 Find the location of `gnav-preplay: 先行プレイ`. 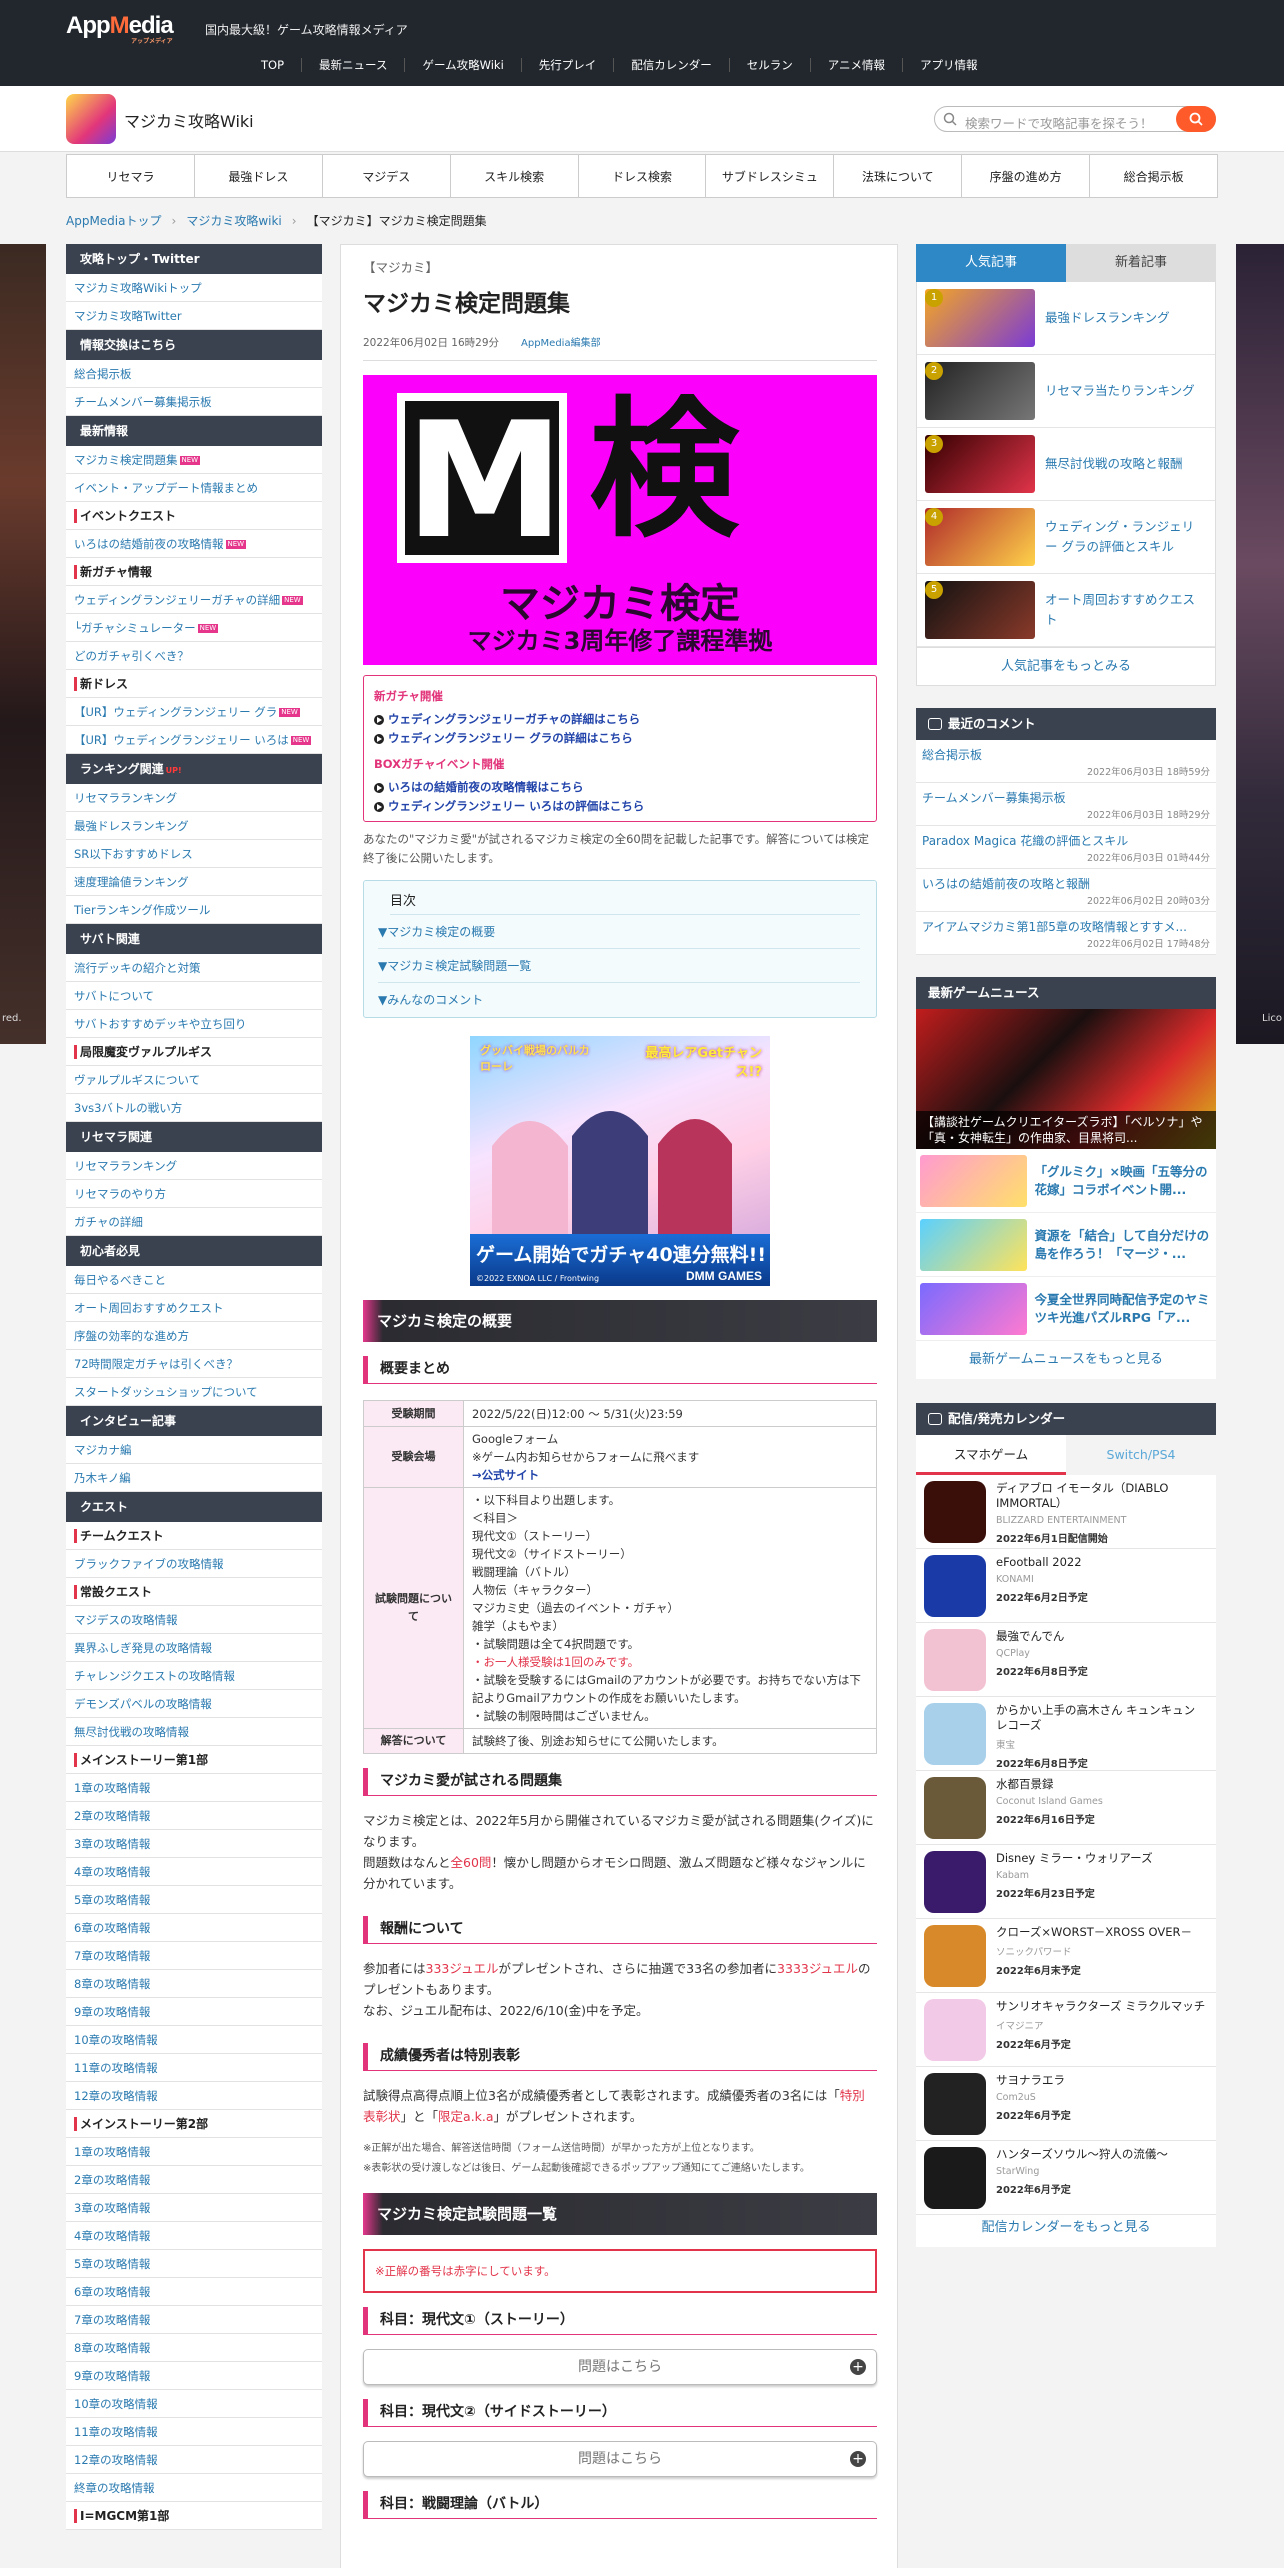

gnav-preplay: 先行プレイ is located at coordinates (567, 65).